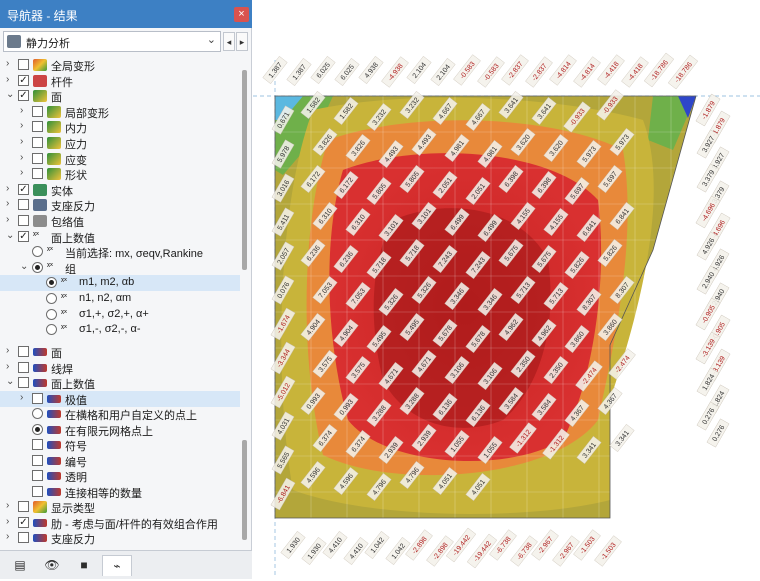  I want to click on tree-row-tree_top-16: ᵡˣ σ1,+, σ2,+, α+, so click(120, 315).